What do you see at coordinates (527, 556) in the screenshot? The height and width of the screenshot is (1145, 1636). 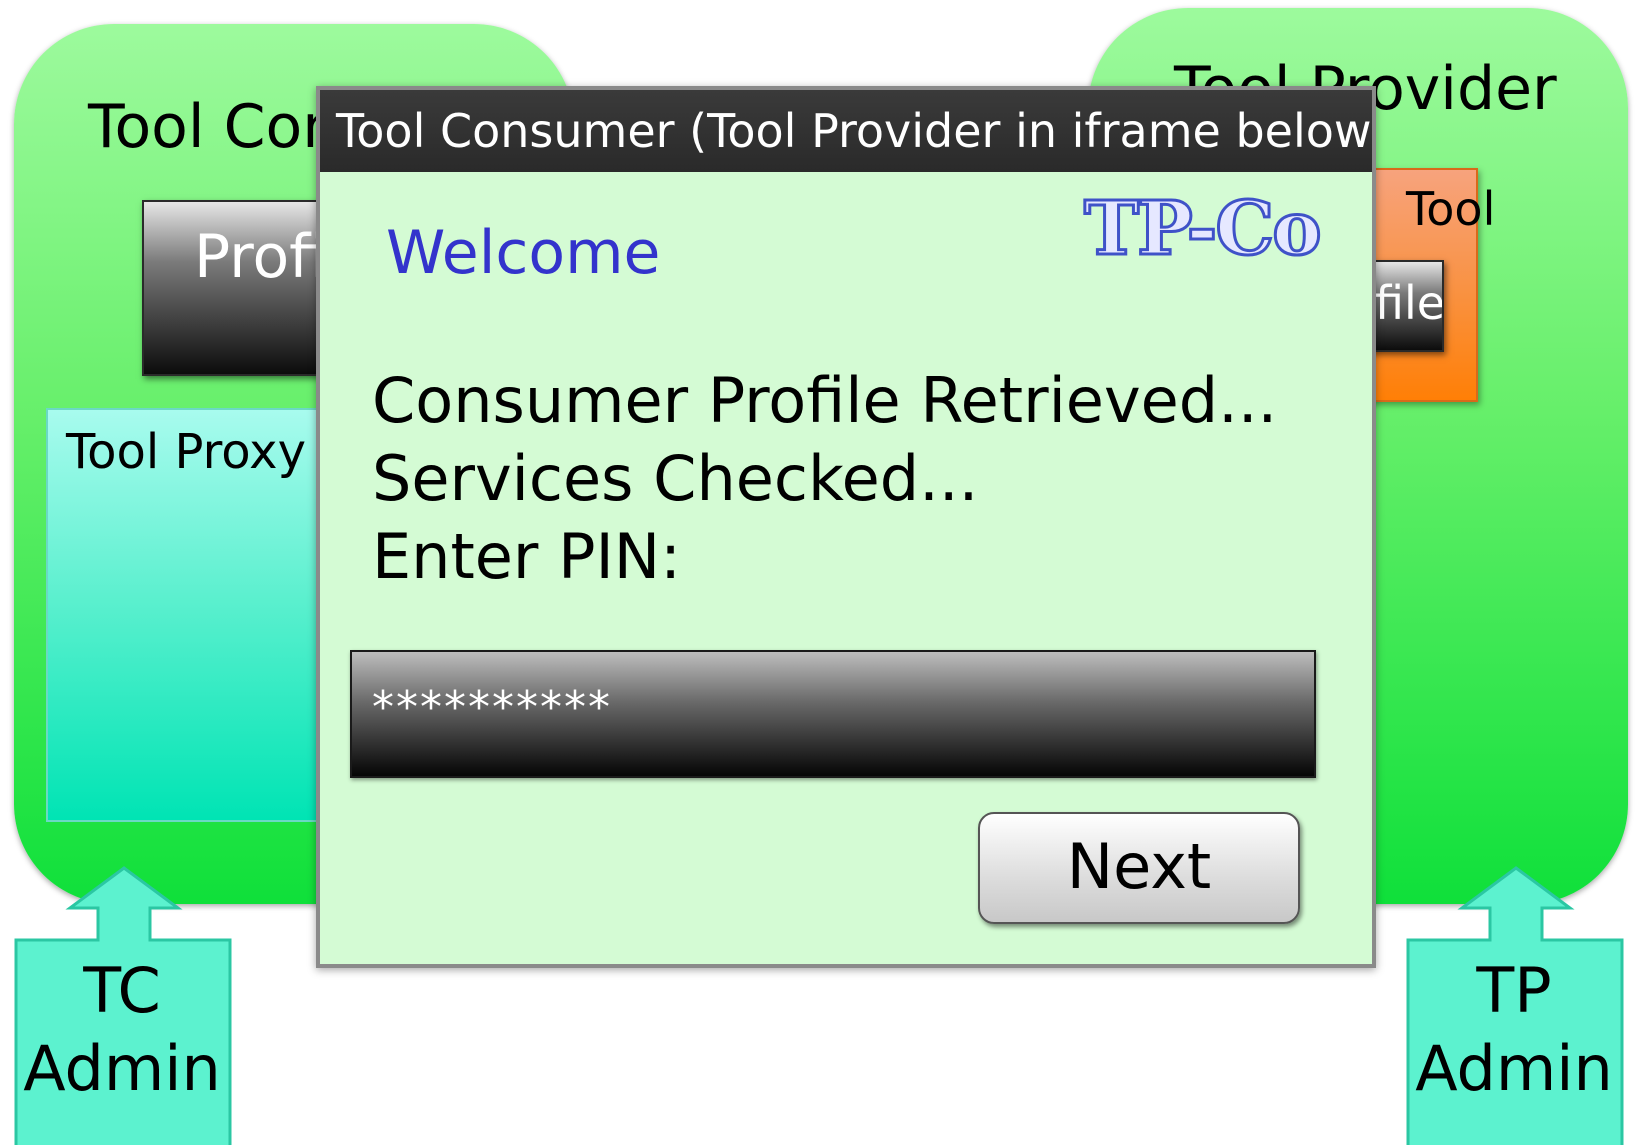 I see `enter-pin-label: Enter PIN:` at bounding box center [527, 556].